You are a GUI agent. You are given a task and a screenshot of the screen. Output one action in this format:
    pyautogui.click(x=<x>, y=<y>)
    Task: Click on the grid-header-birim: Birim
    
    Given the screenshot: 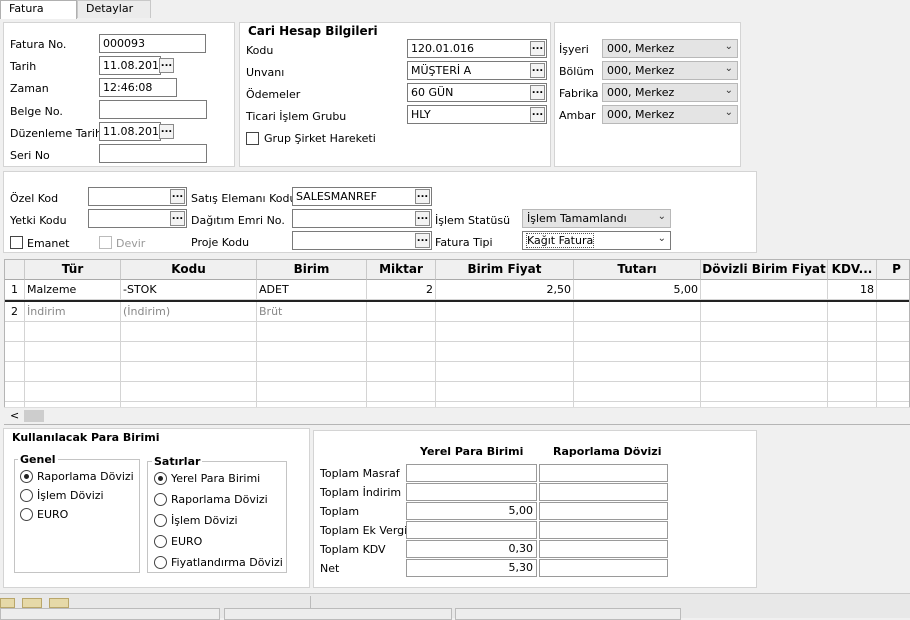 What is the action you would take?
    pyautogui.click(x=312, y=270)
    